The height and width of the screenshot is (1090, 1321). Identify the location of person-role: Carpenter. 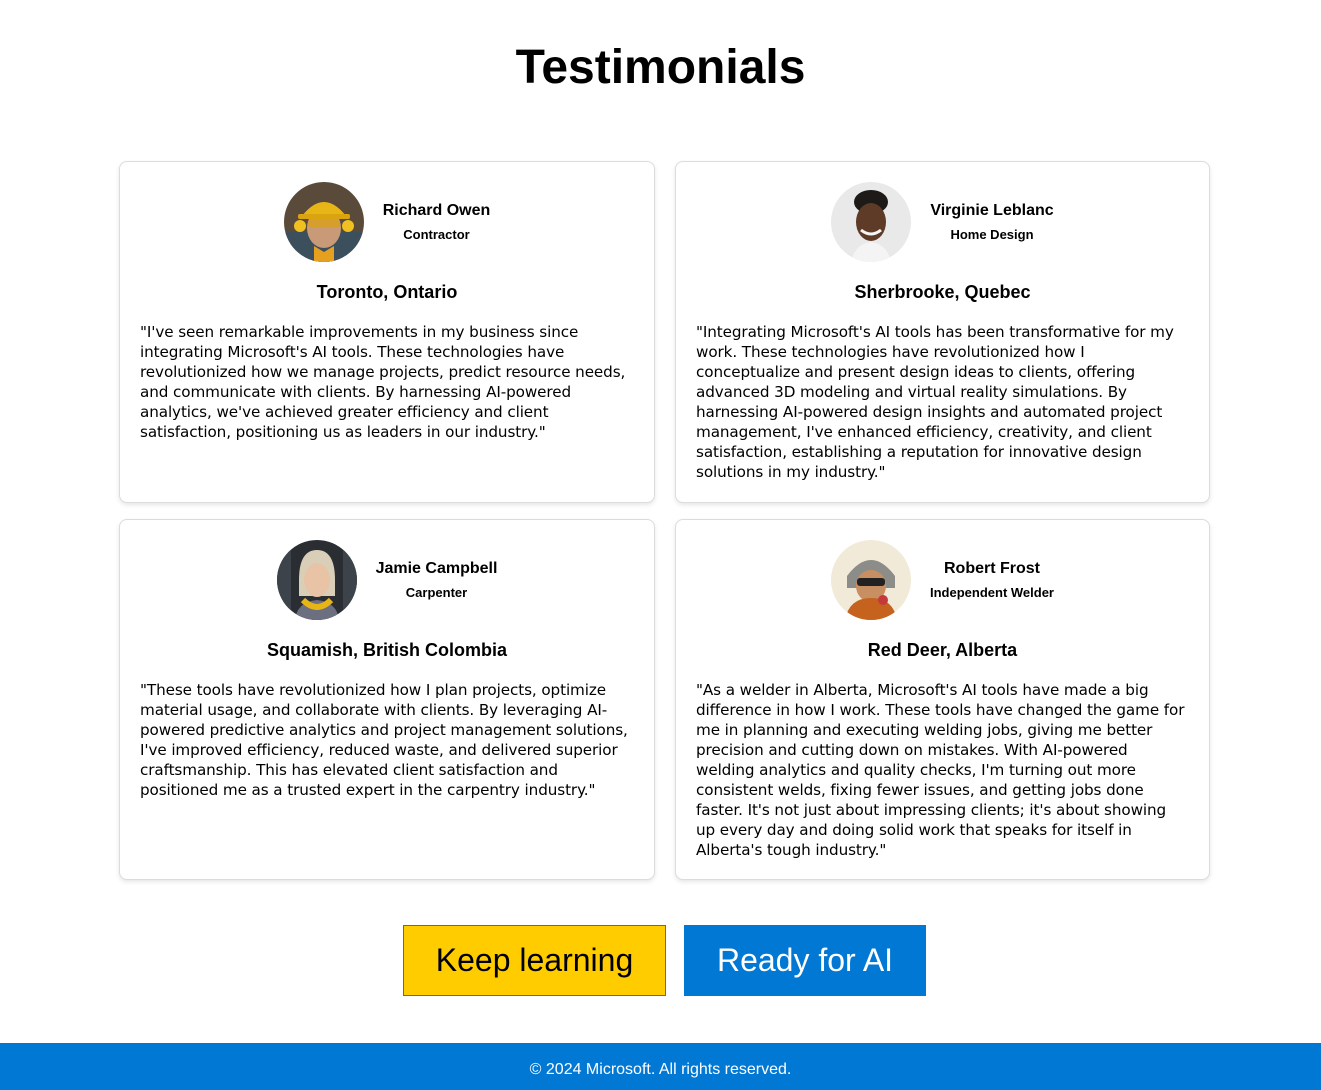
(436, 592).